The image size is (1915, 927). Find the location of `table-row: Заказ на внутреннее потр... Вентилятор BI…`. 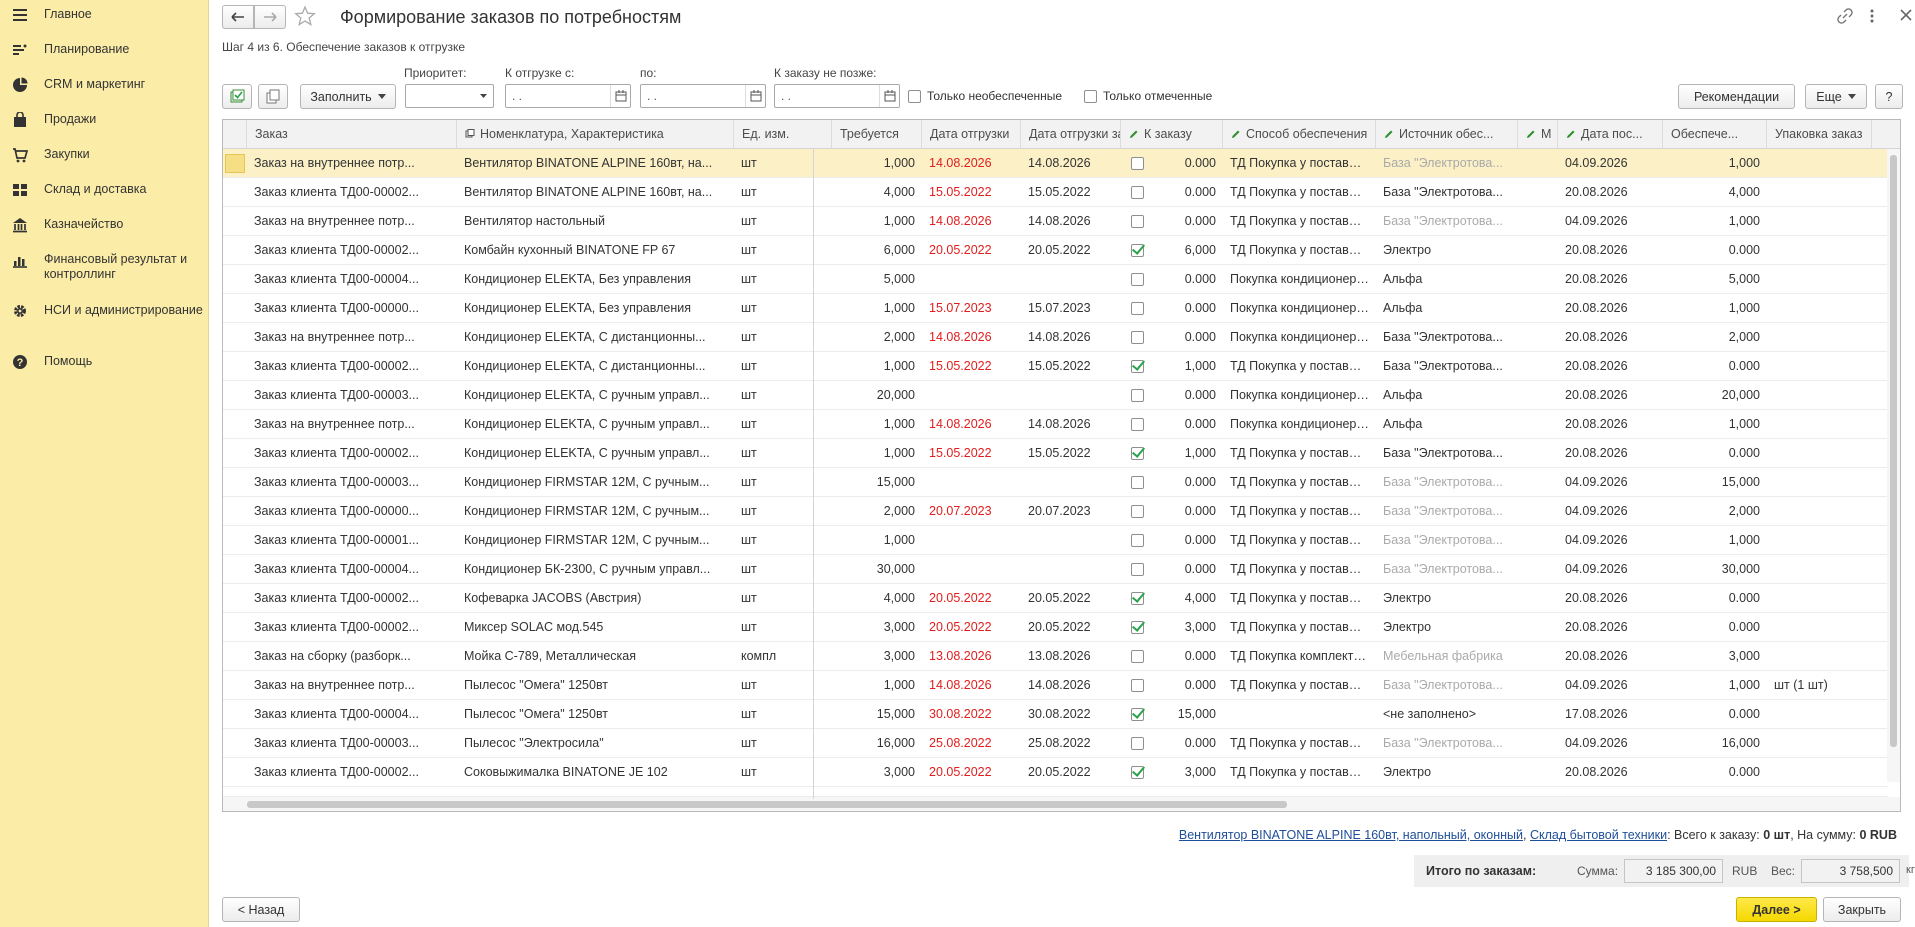

table-row: Заказ на внутреннее потр... Вентилятор BI… is located at coordinates (1055, 163).